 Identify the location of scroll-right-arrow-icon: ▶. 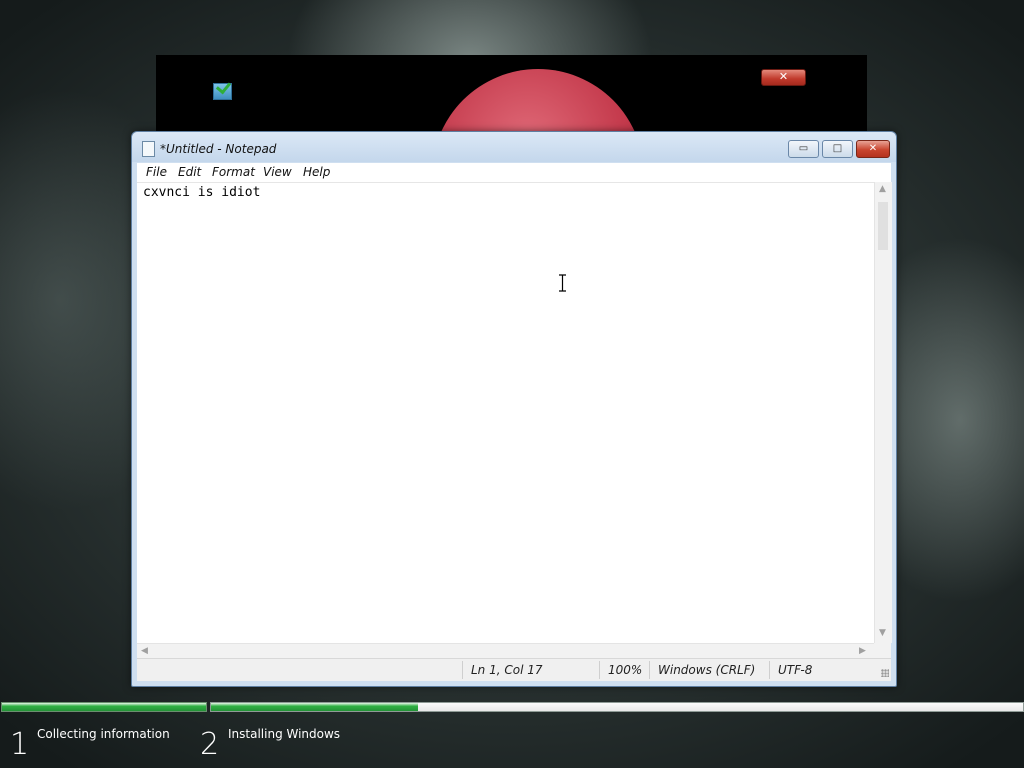
(862, 651).